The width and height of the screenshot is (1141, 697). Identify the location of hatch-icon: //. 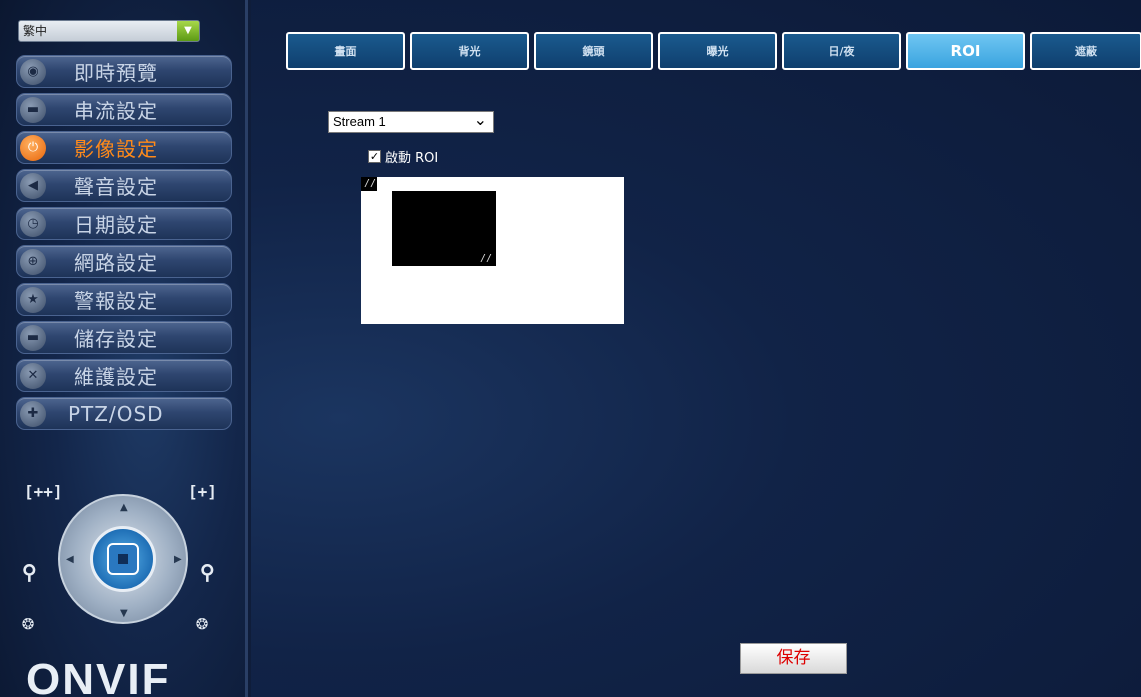
(370, 183).